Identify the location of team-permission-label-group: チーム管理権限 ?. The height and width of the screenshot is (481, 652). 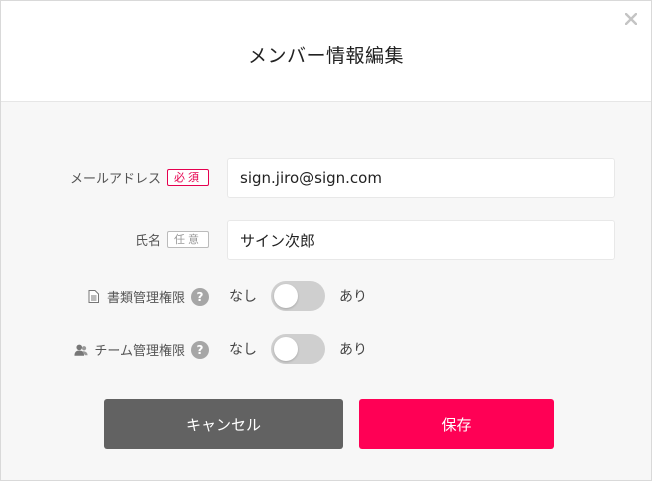
(141, 349).